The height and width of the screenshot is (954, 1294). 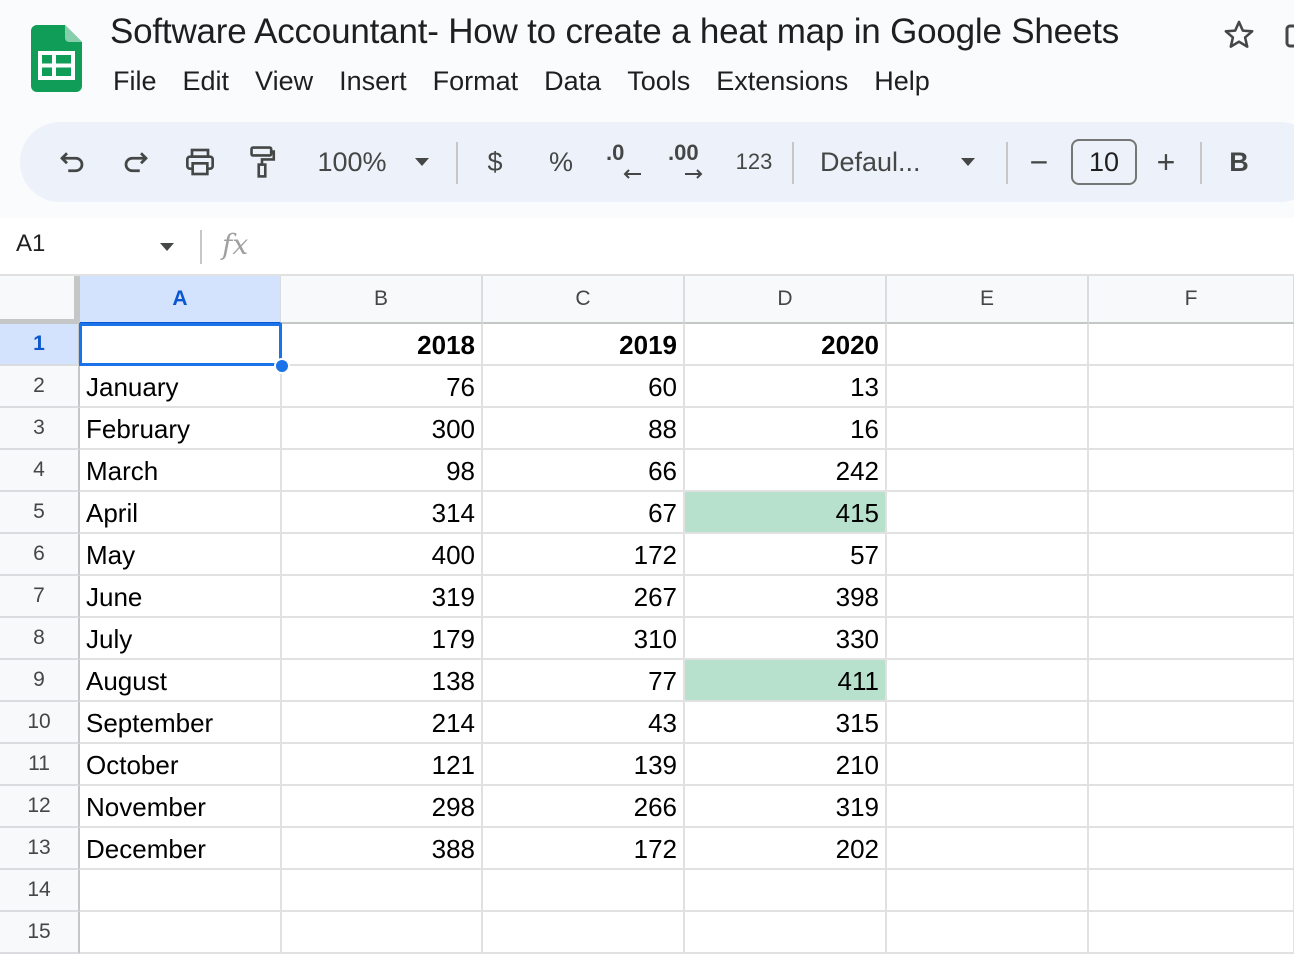 I want to click on font-size-input: 10, so click(x=1104, y=162).